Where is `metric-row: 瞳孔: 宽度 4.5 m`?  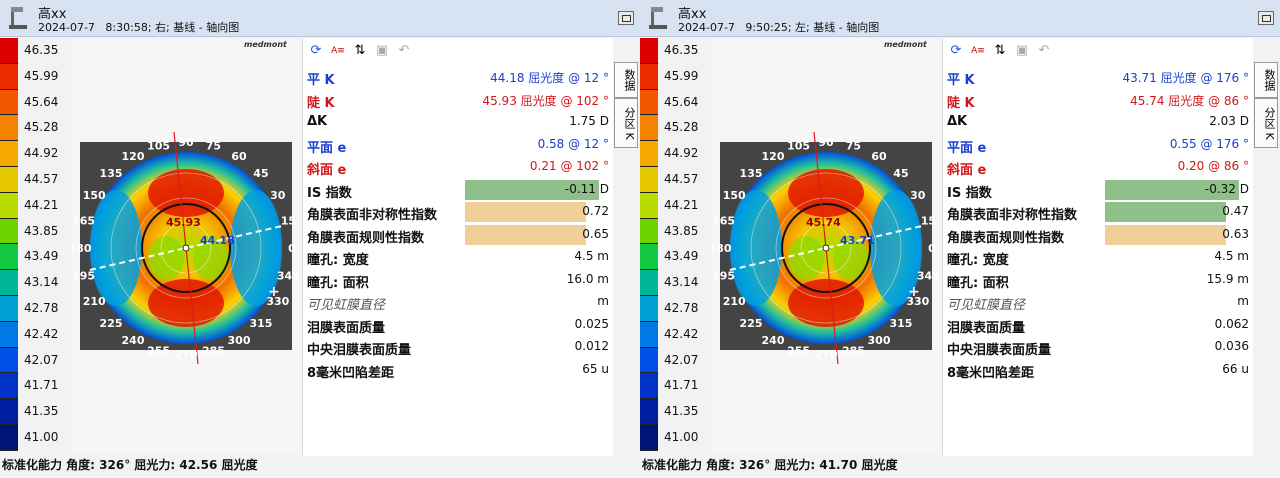
metric-row: 瞳孔: 宽度 4.5 m is located at coordinates (458, 257).